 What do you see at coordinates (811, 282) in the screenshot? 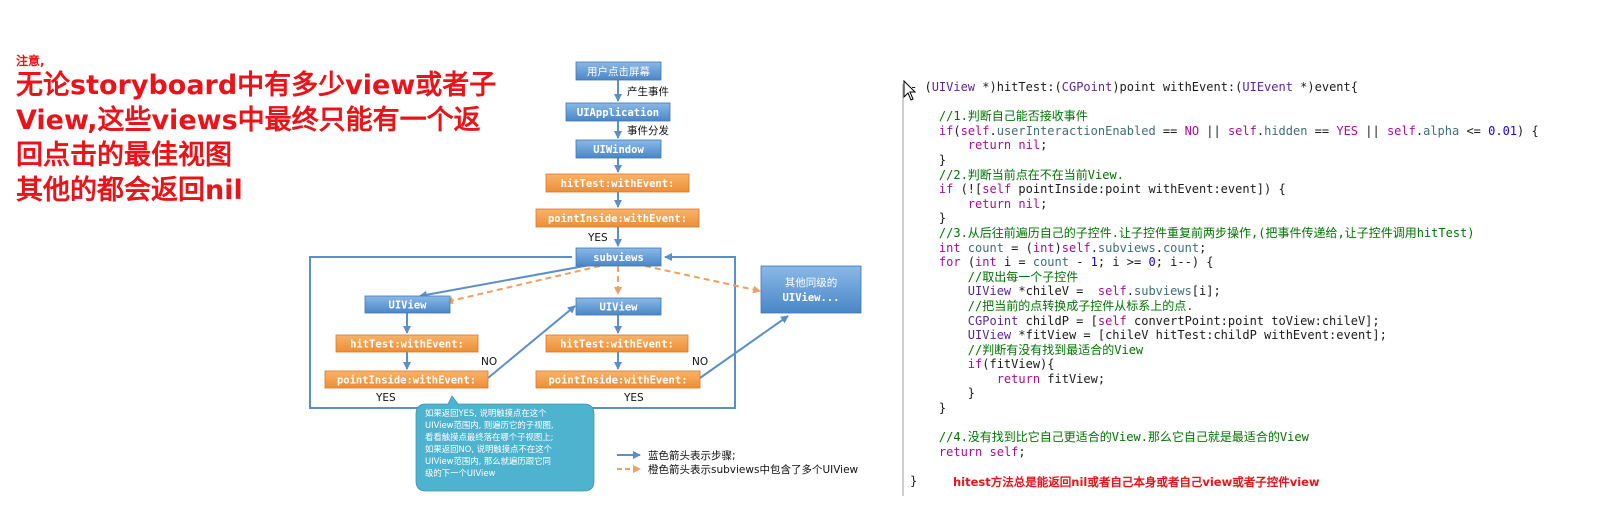
I see `box-other-line1: 其他同级的` at bounding box center [811, 282].